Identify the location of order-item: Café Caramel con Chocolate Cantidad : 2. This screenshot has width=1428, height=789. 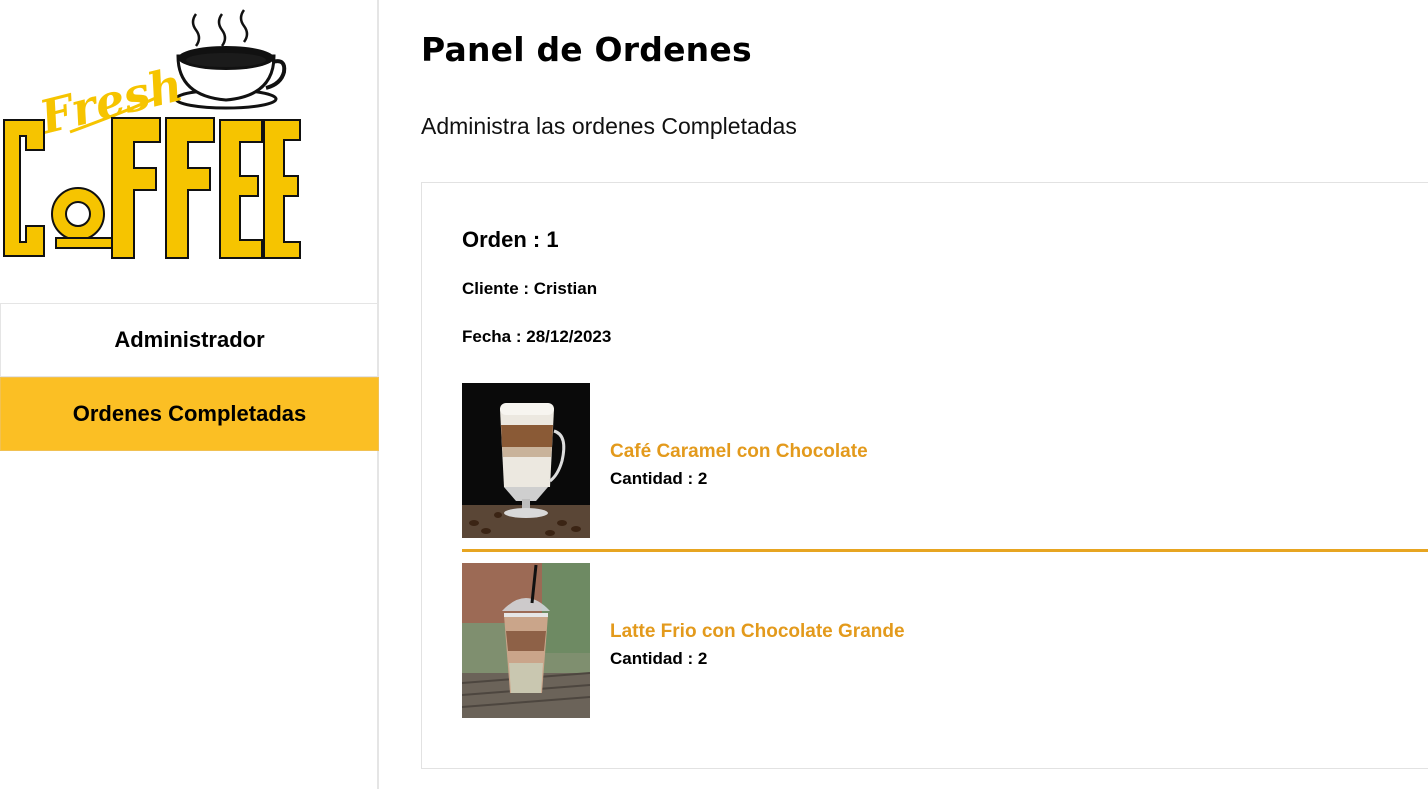
(945, 460).